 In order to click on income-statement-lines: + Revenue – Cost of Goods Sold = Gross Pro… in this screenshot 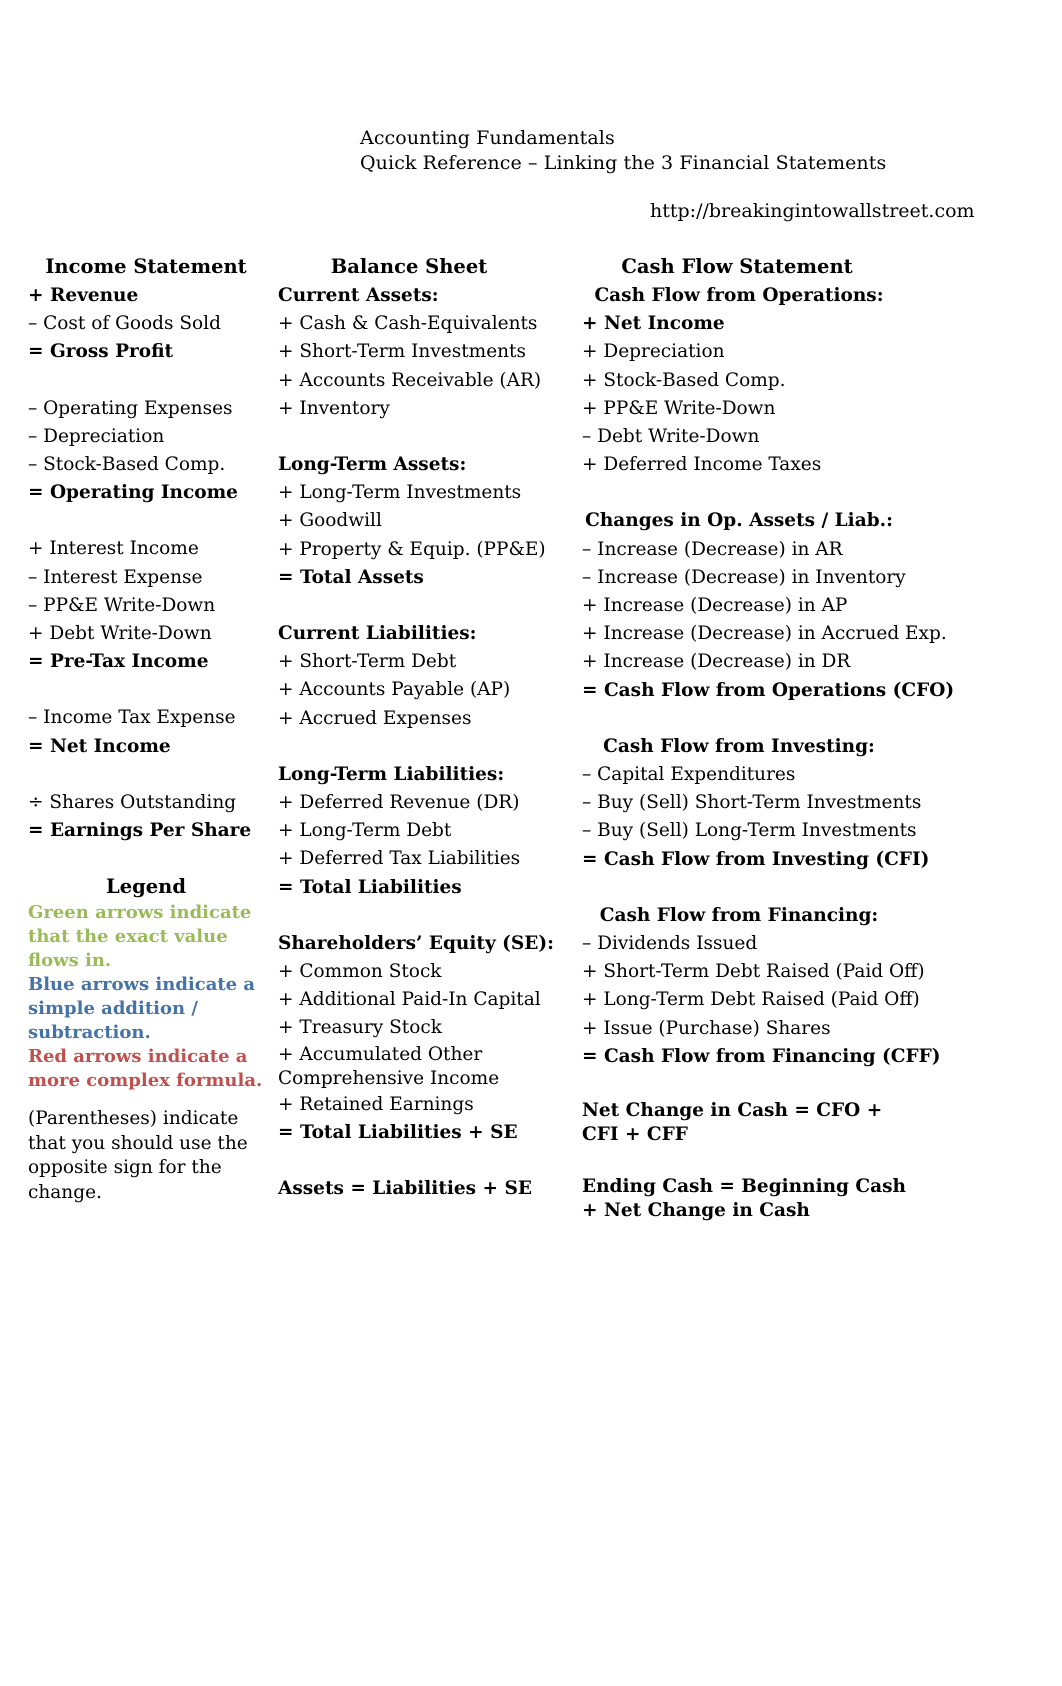, I will do `click(148, 563)`.